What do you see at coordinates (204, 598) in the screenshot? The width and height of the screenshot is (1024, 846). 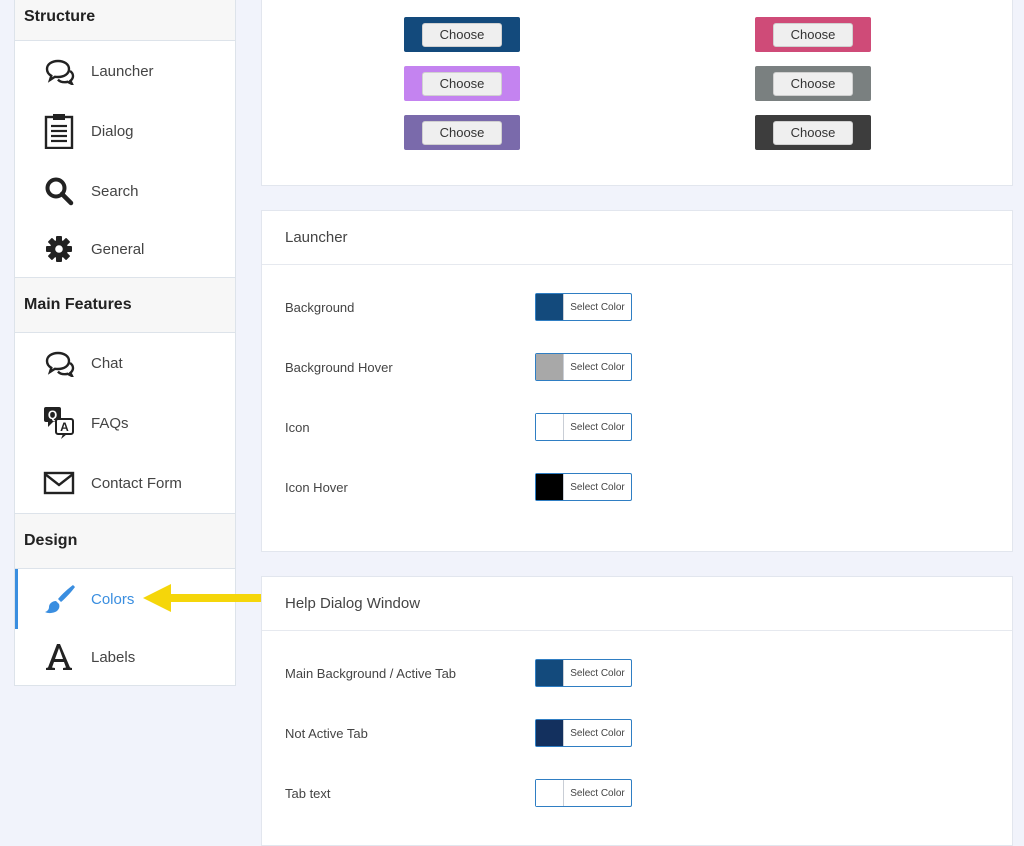 I see `pointer-arrow` at bounding box center [204, 598].